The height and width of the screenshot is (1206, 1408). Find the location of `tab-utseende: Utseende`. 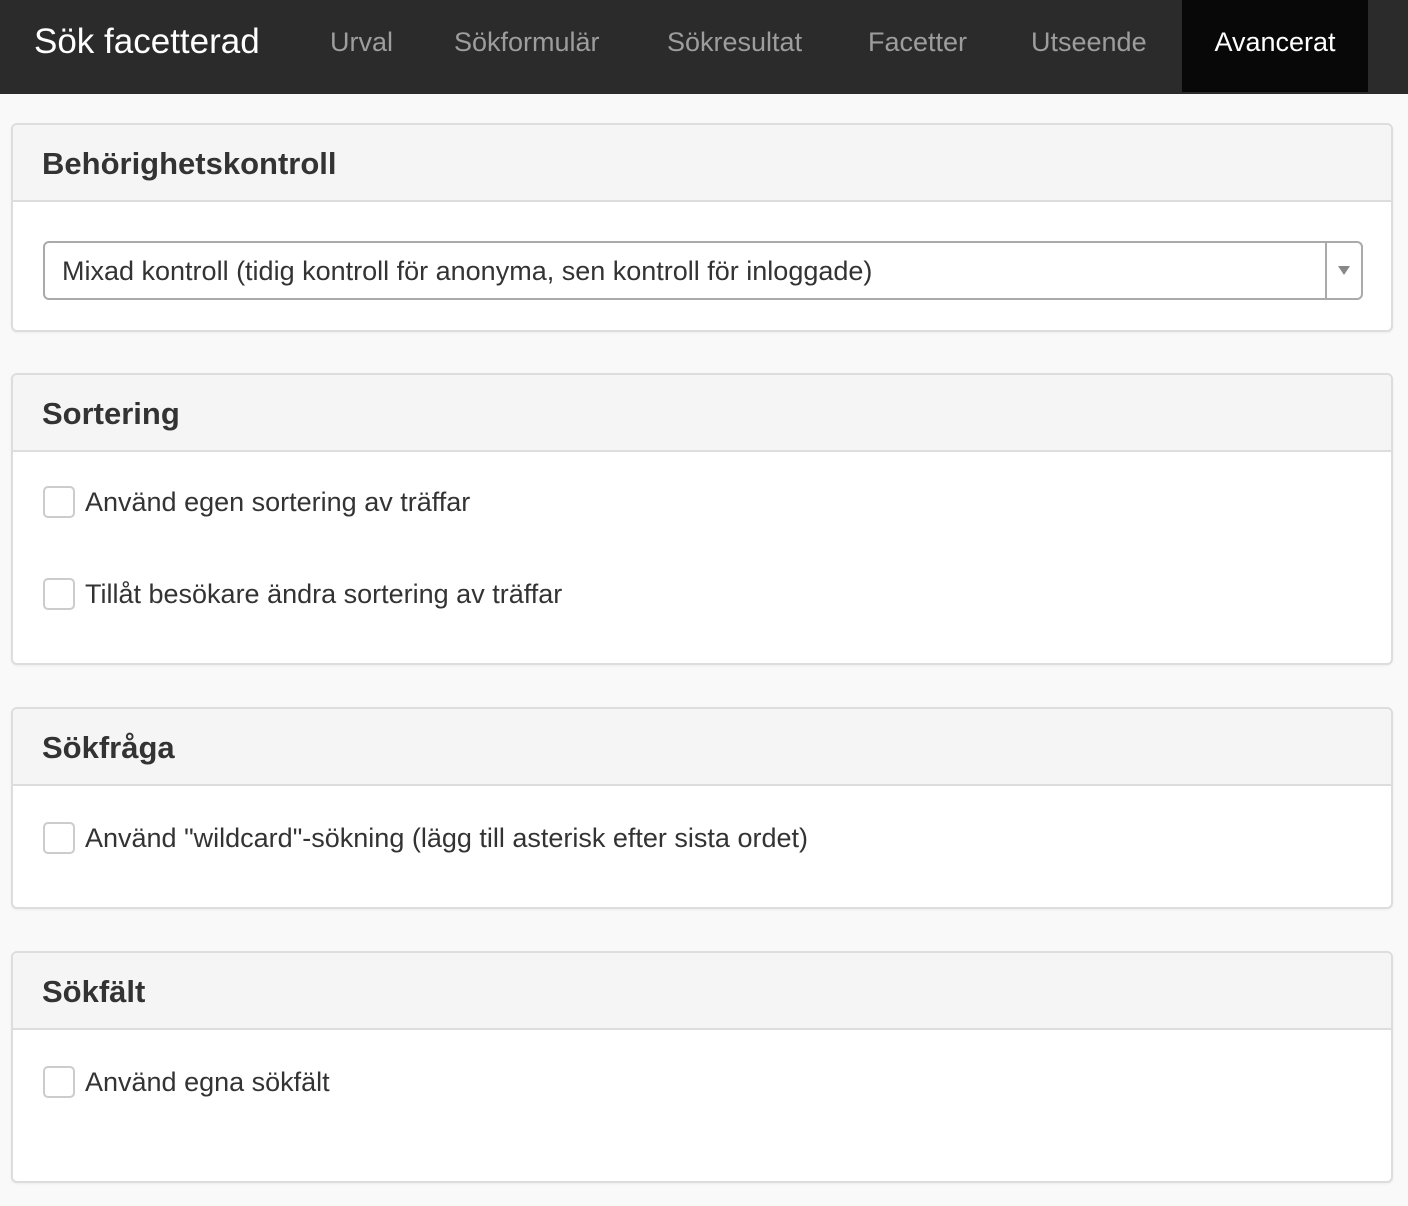

tab-utseende: Utseende is located at coordinates (1089, 46).